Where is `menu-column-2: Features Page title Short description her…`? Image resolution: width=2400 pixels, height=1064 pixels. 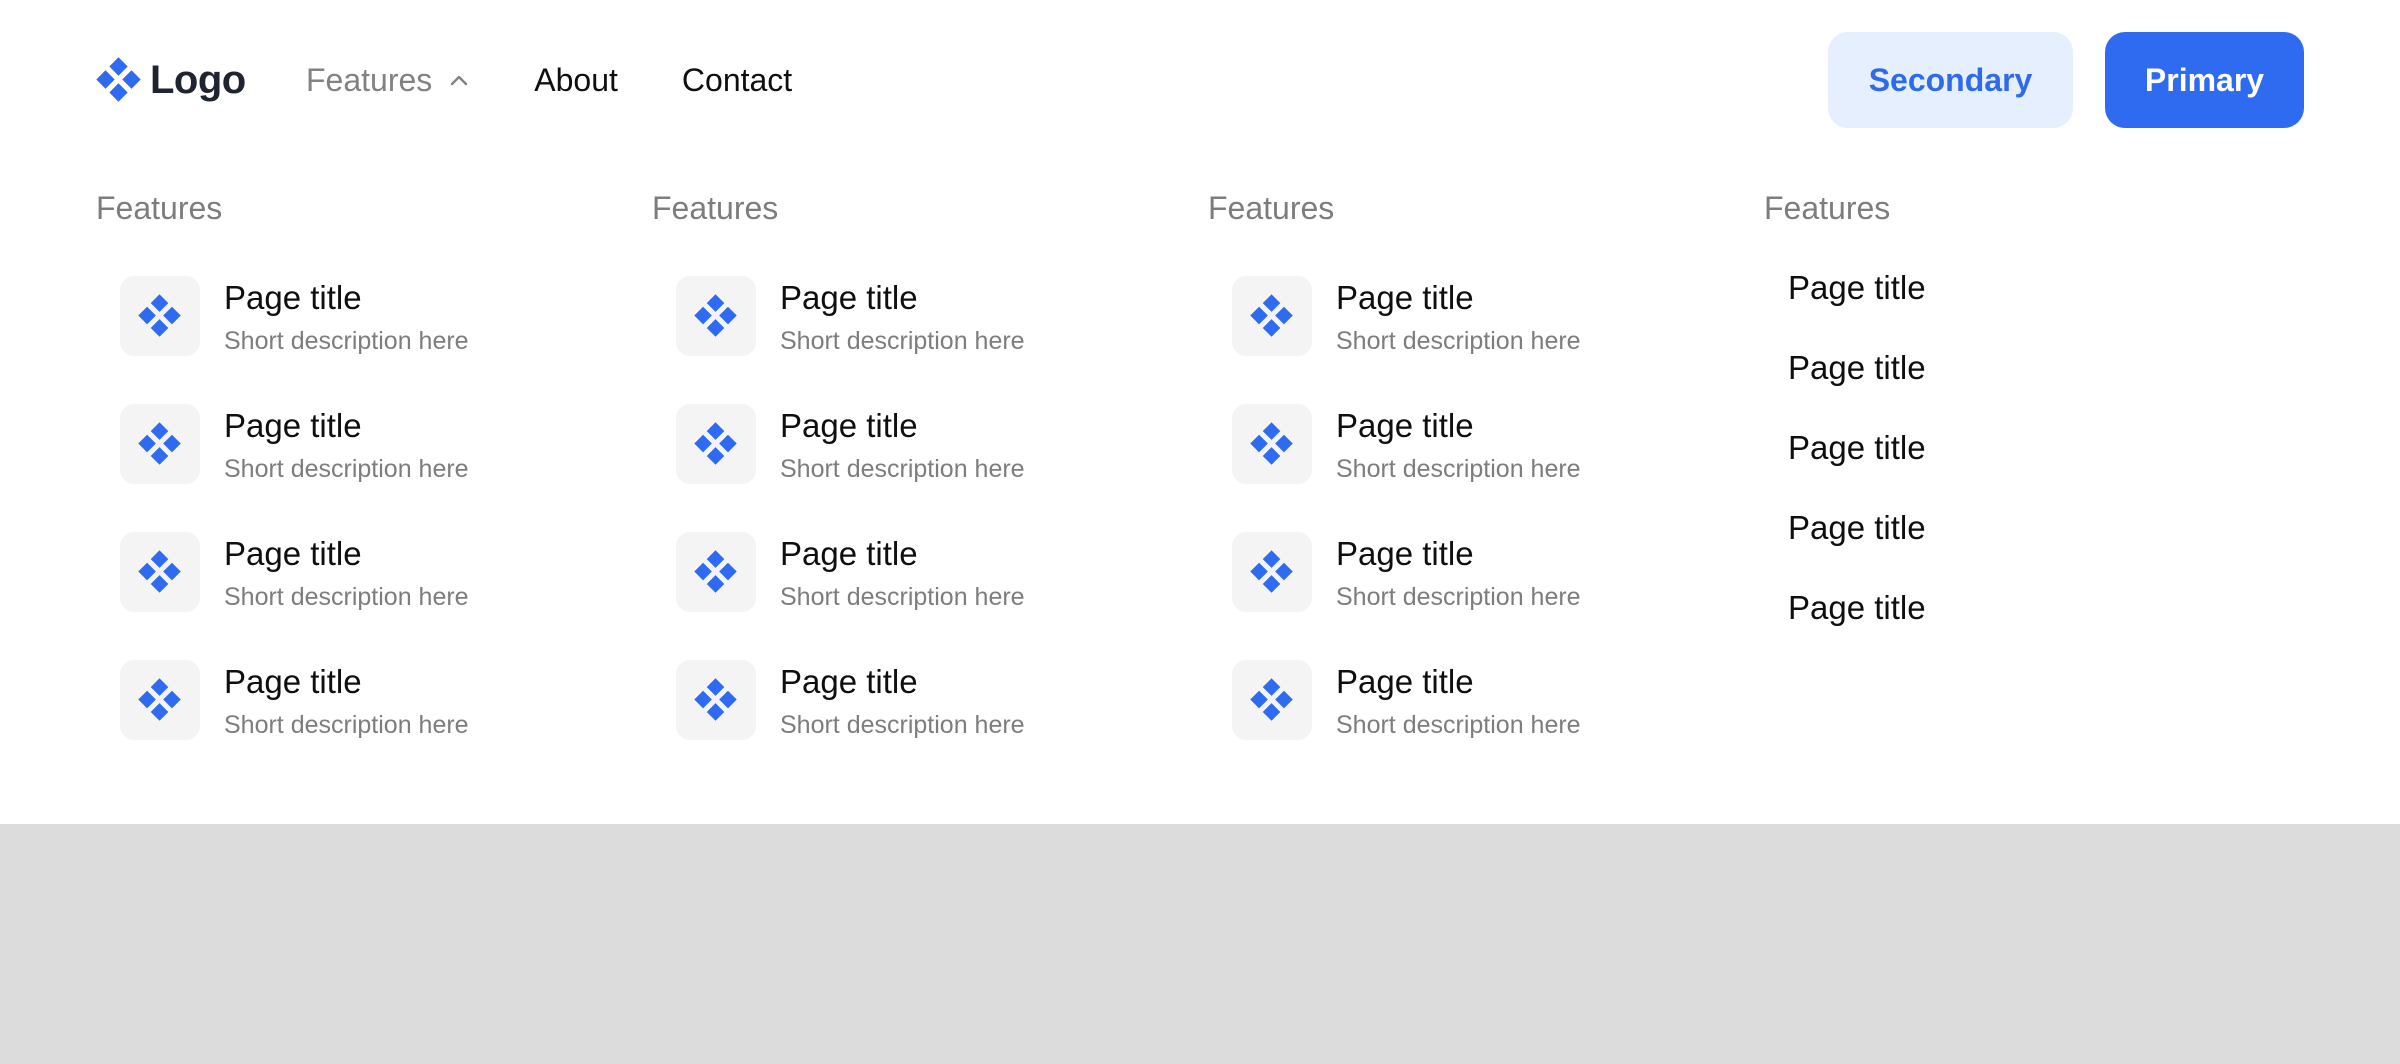
menu-column-2: Features Page title Short description her… is located at coordinates (912, 463).